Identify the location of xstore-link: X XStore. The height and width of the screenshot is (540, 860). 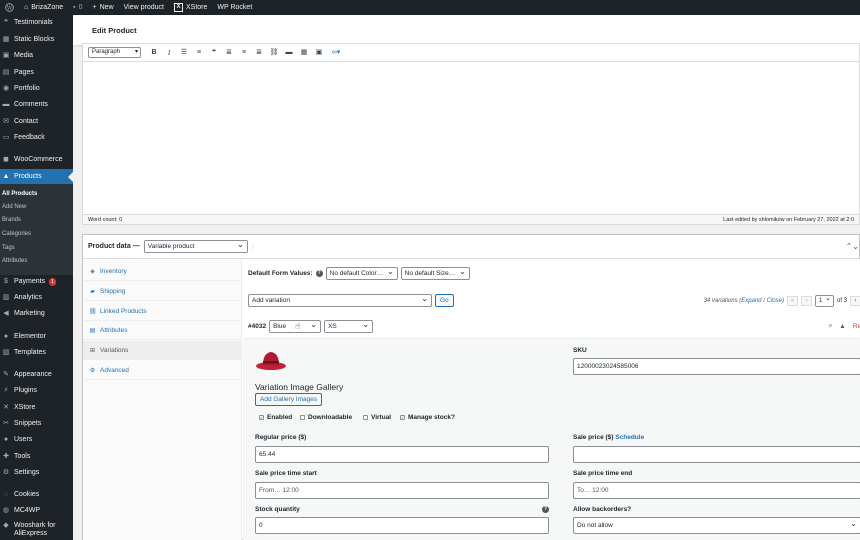
(190, 7).